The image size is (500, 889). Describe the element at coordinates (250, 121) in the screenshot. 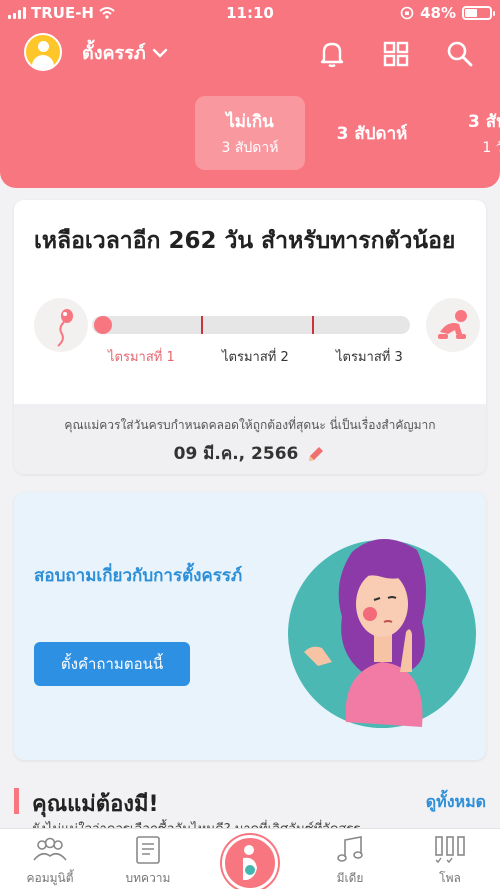

I see `tab-label: ไม่เกิน` at that location.